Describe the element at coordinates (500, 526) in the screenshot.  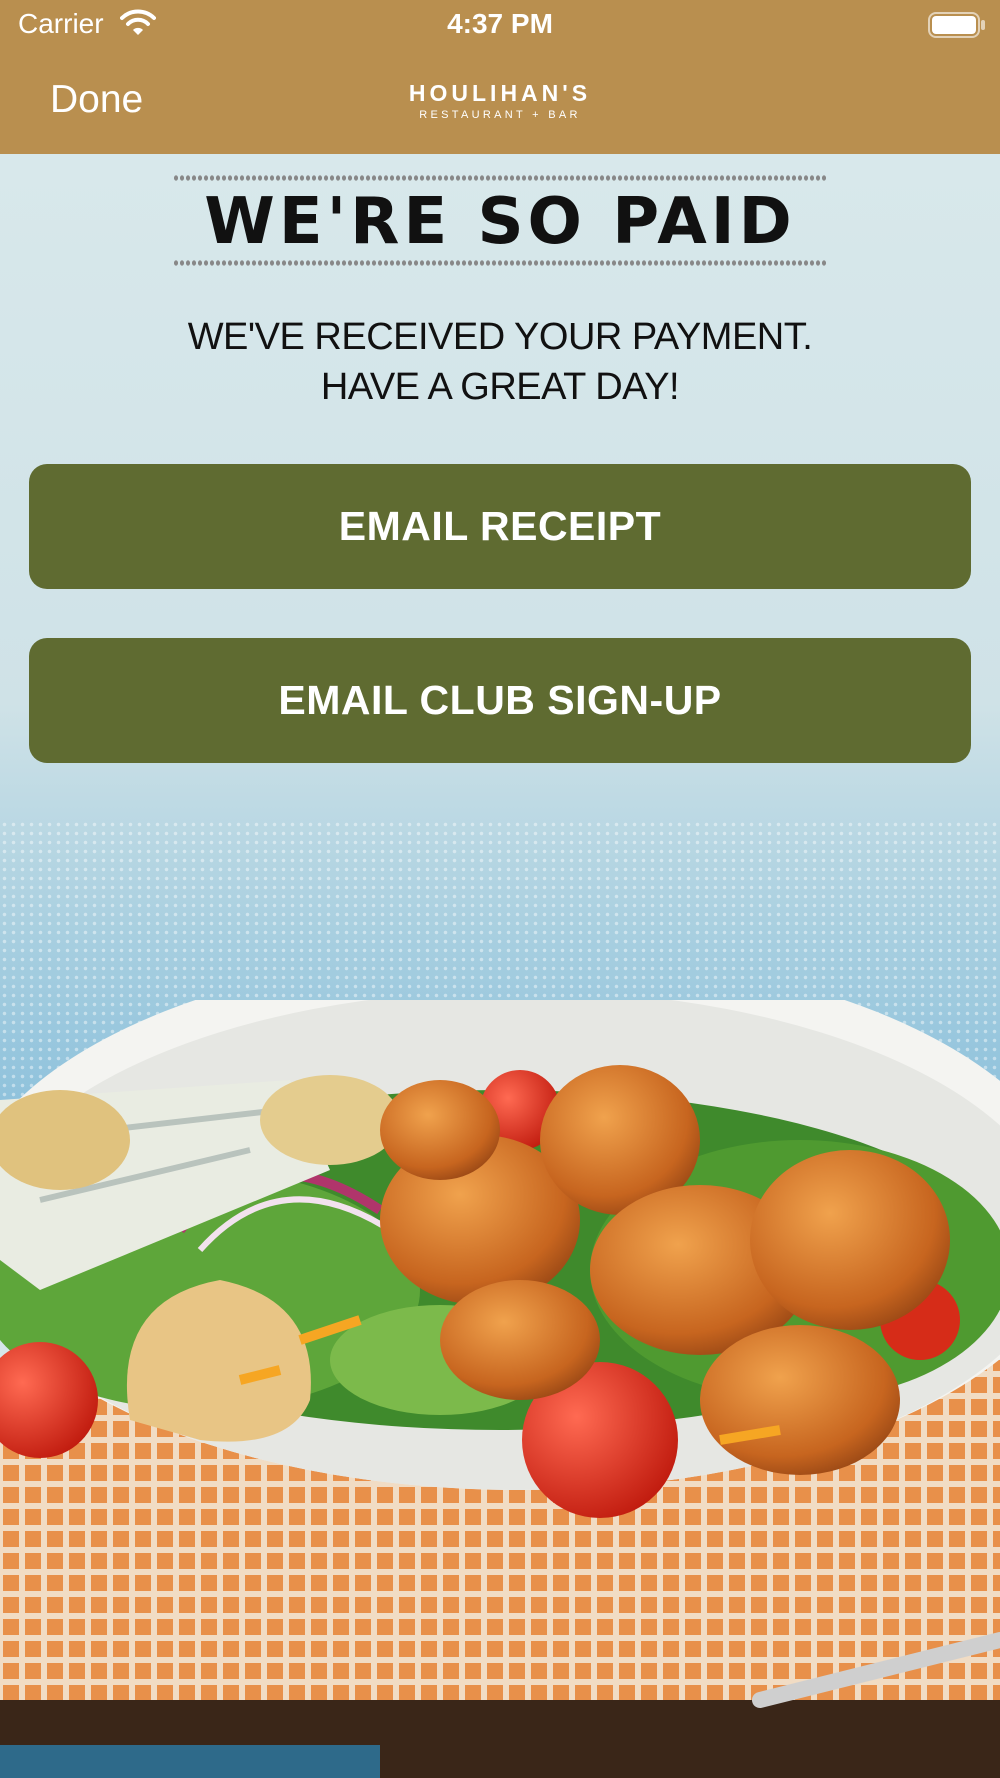
I see `email-receipt-button: EMAIL RECEIPT` at that location.